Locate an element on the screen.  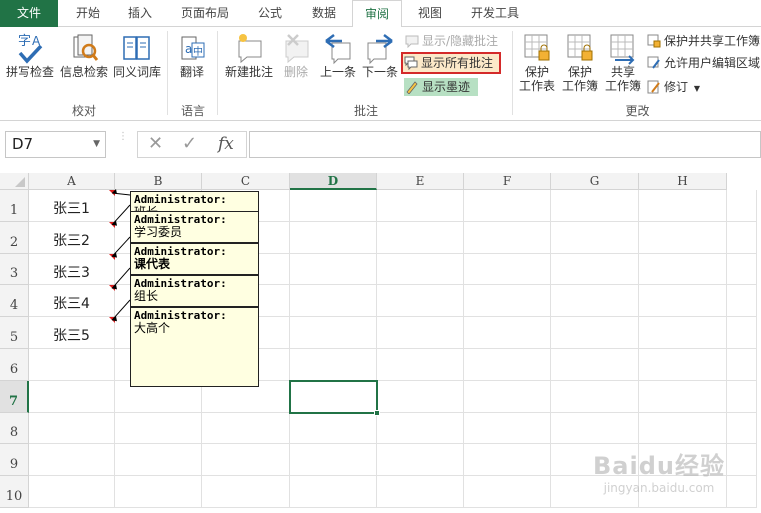
comment-box: Administrator: 班长 is located at coordinates (194, 202).